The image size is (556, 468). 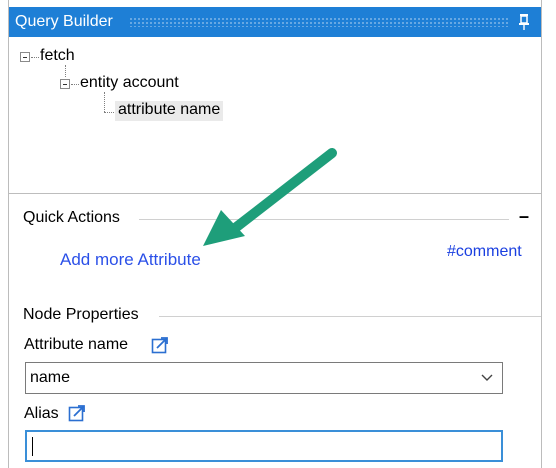 I want to click on alias-input, so click(x=264, y=446).